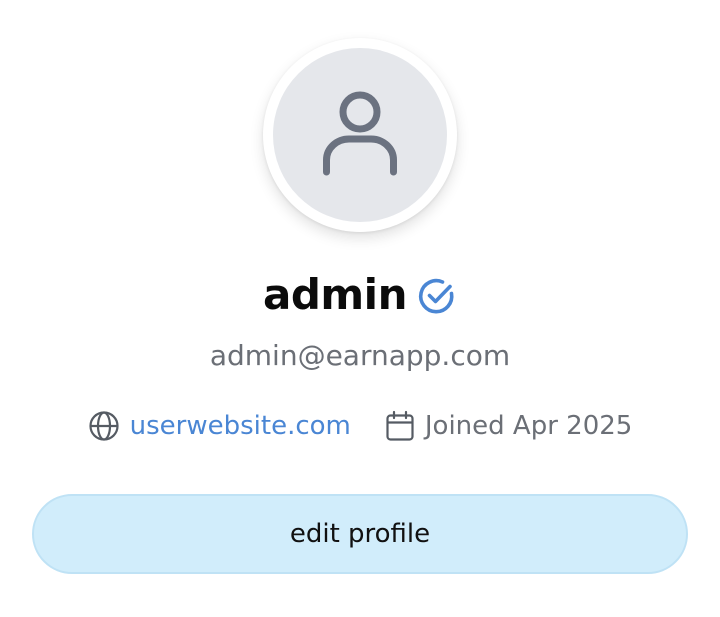 Image resolution: width=720 pixels, height=617 pixels. I want to click on avatar-placeholder, so click(360, 135).